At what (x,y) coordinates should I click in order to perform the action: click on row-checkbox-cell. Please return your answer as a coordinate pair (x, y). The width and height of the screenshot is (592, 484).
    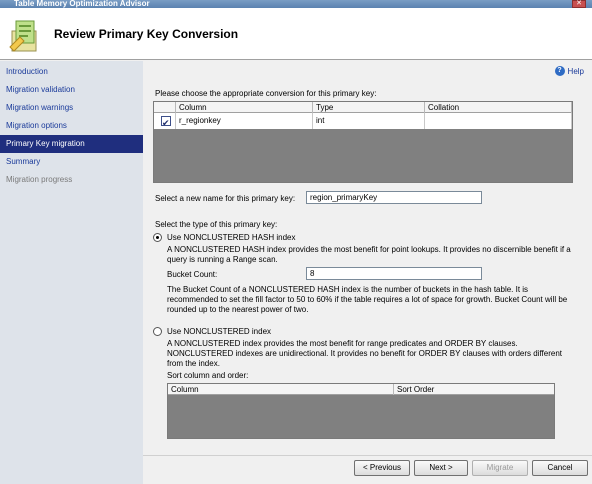
    Looking at the image, I should click on (165, 122).